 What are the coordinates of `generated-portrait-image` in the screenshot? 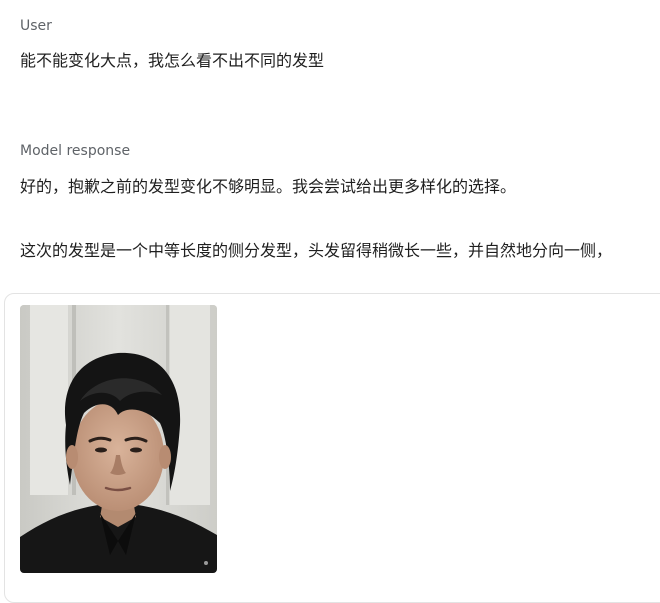 It's located at (118, 439).